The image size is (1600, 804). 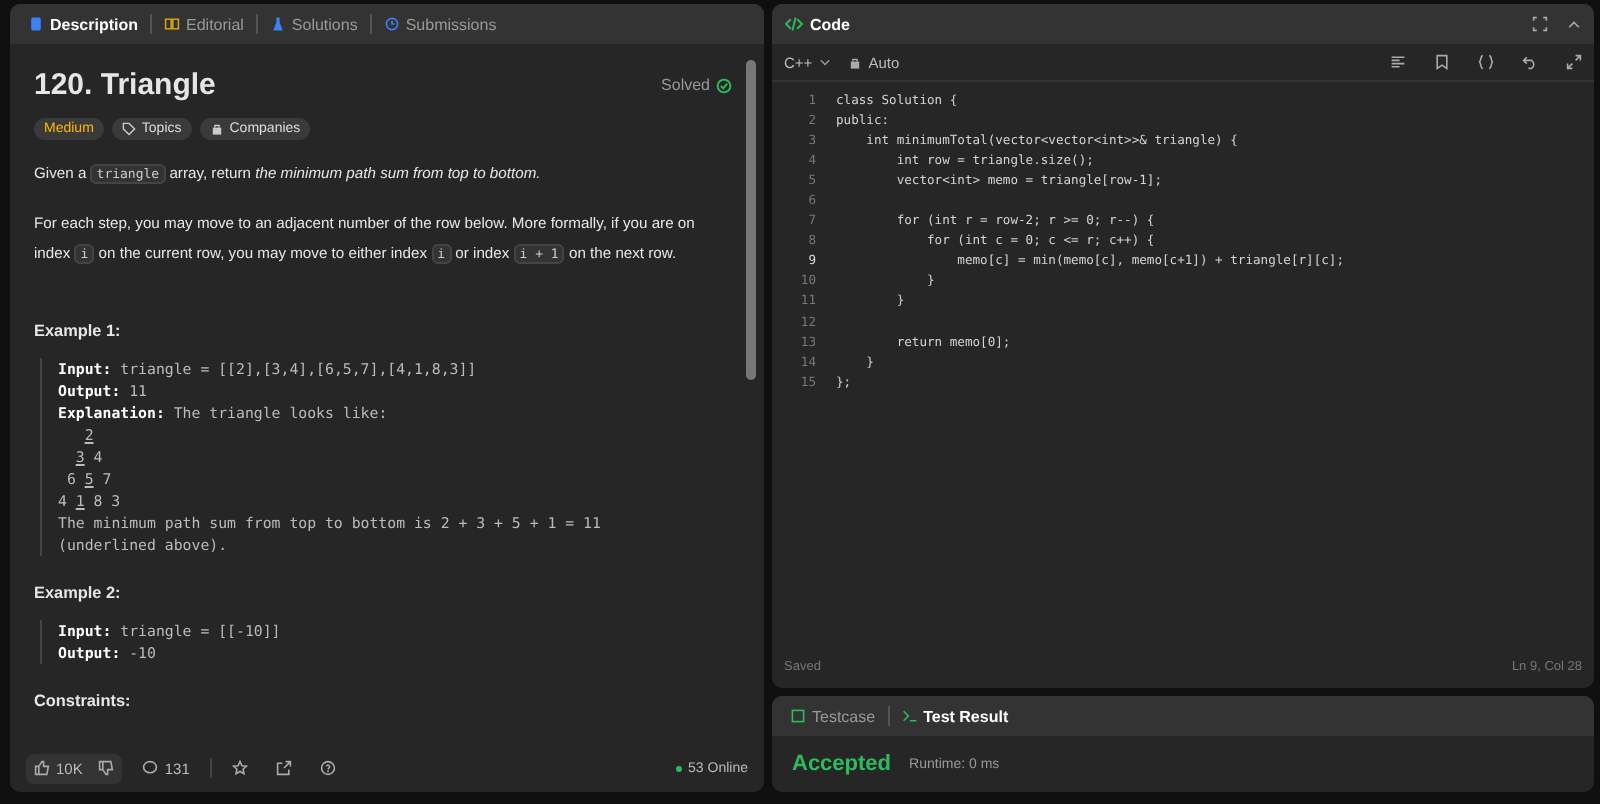 What do you see at coordinates (1540, 24) in the screenshot?
I see `fullscreen-icon` at bounding box center [1540, 24].